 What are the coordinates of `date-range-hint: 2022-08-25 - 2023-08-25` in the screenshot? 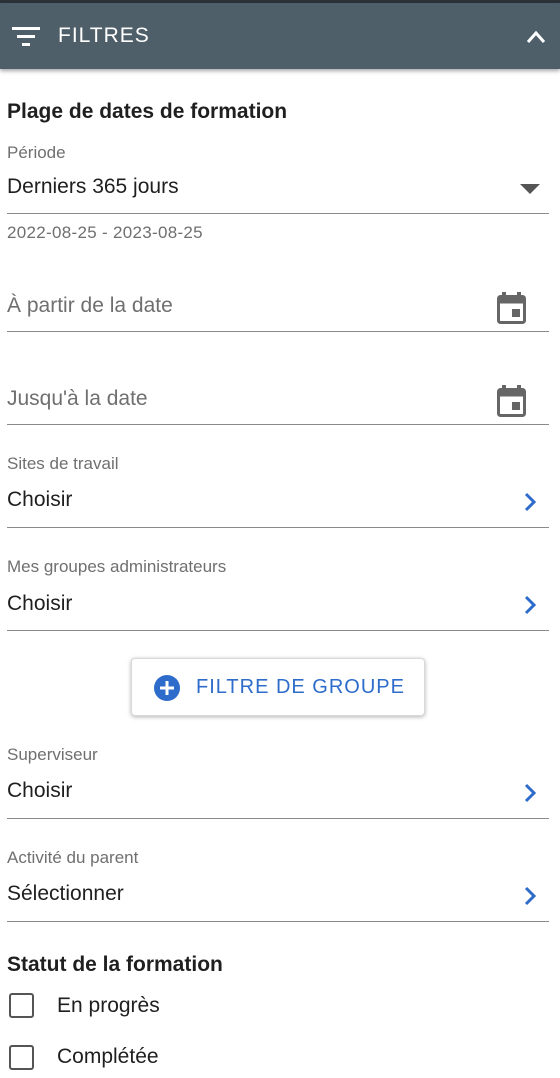 It's located at (105, 232).